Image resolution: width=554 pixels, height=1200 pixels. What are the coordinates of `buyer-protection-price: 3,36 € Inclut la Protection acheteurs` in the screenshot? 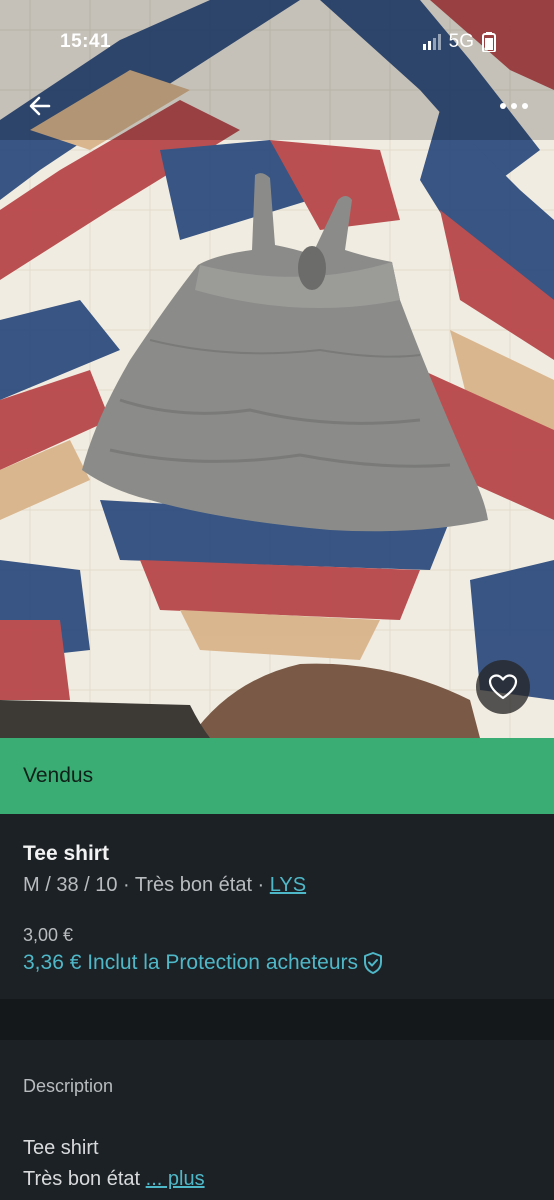 It's located at (203, 963).